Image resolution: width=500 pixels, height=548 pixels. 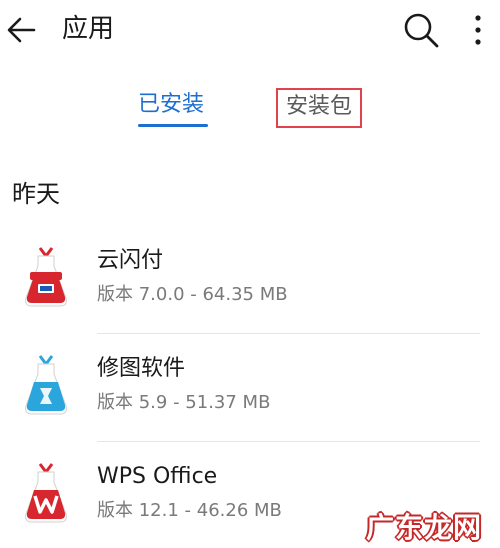 I want to click on section-header: 昨天, so click(x=36, y=194).